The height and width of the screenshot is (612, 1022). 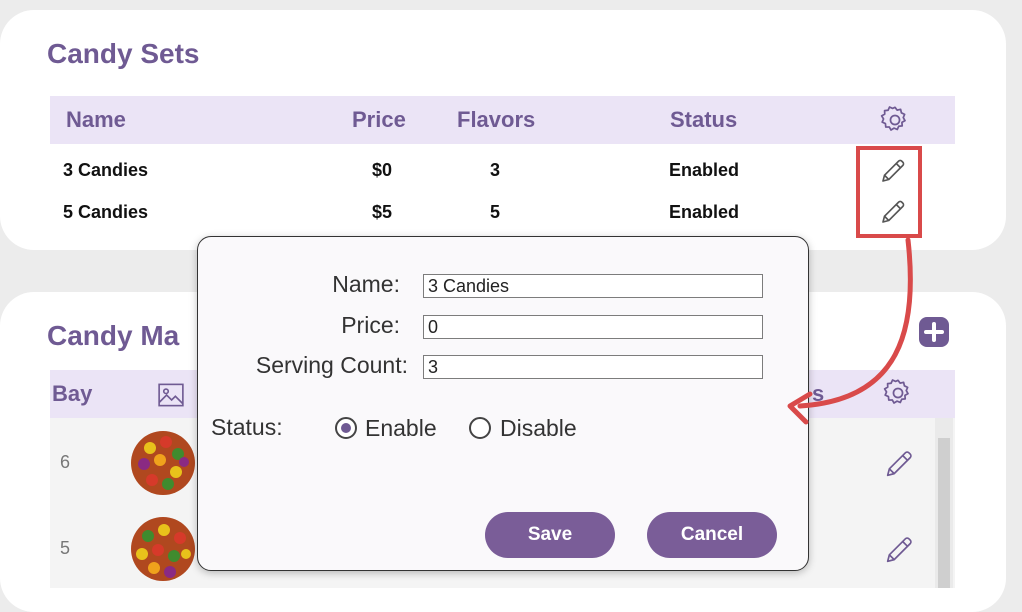 I want to click on annotation-arrow, so click(x=850, y=331).